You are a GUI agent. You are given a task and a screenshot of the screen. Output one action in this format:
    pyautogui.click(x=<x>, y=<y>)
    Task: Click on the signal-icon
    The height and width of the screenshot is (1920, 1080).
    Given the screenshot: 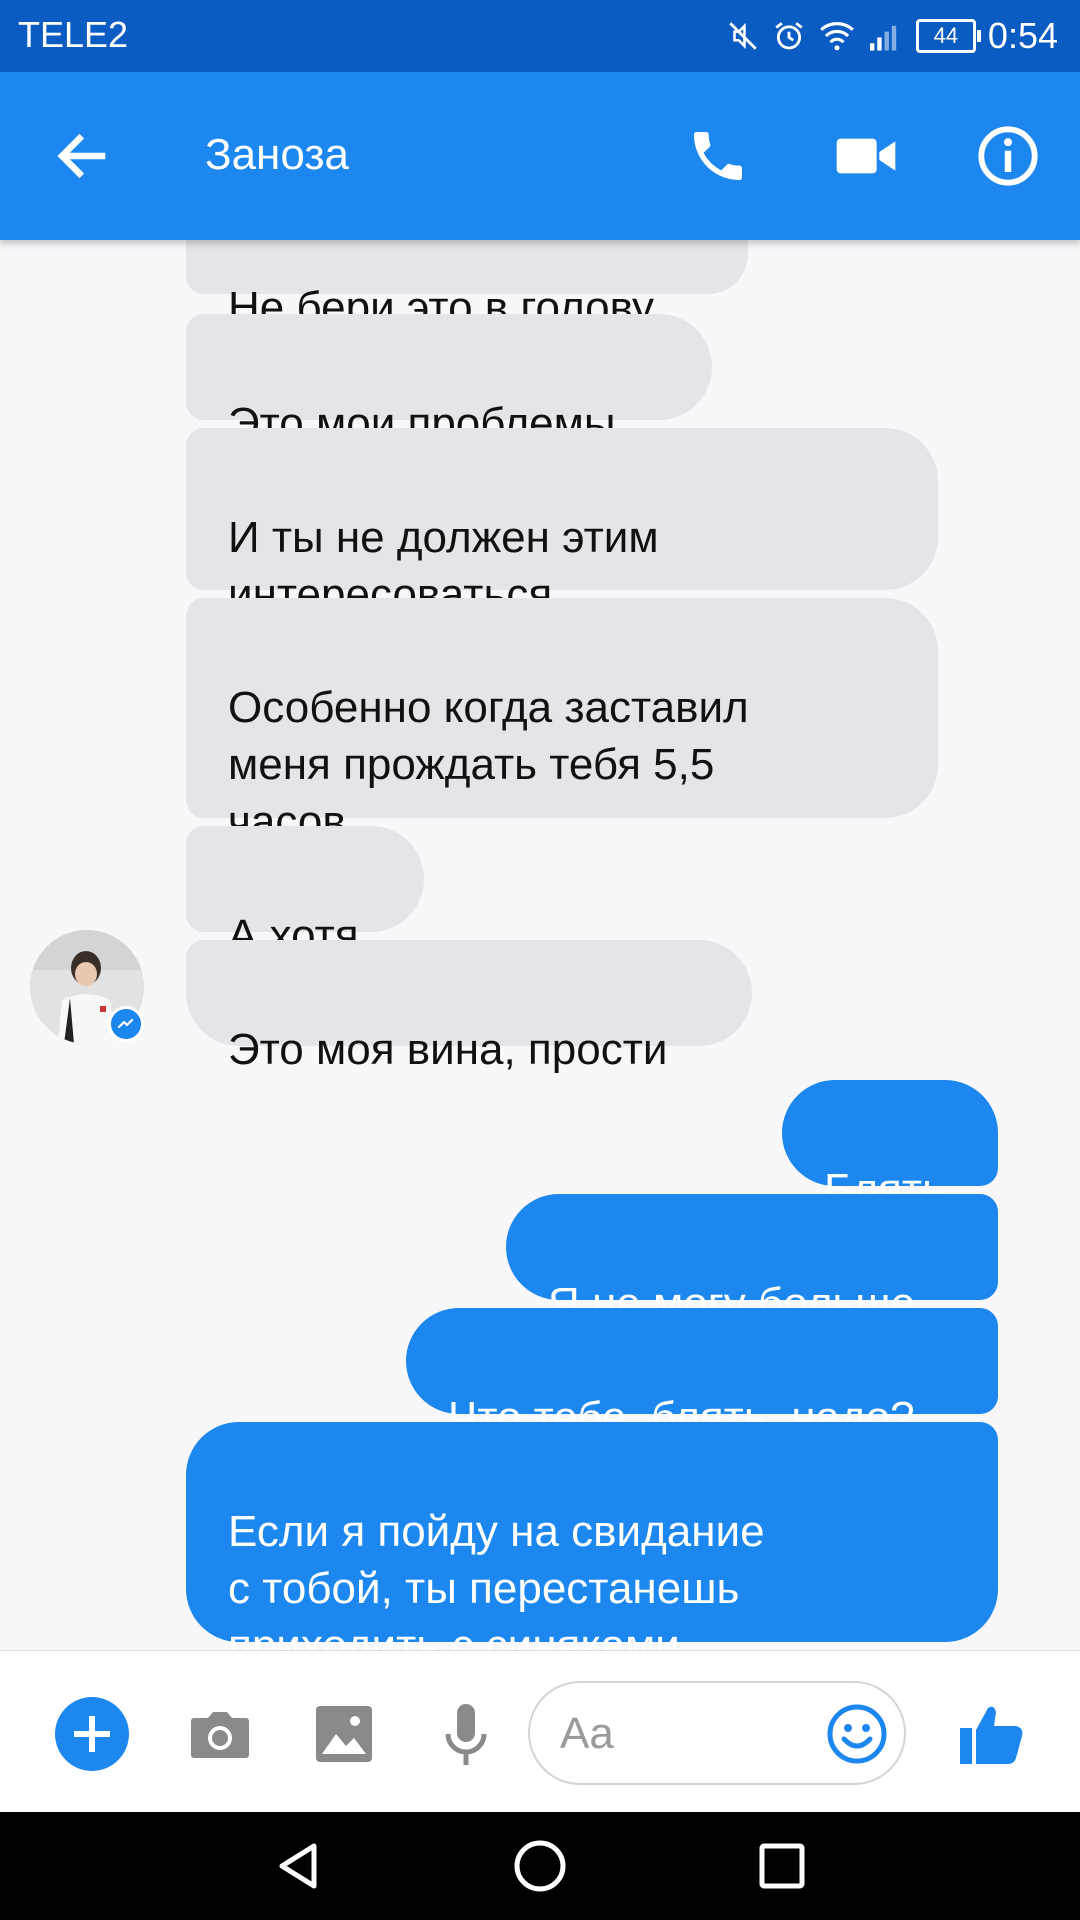 What is the action you would take?
    pyautogui.click(x=883, y=38)
    